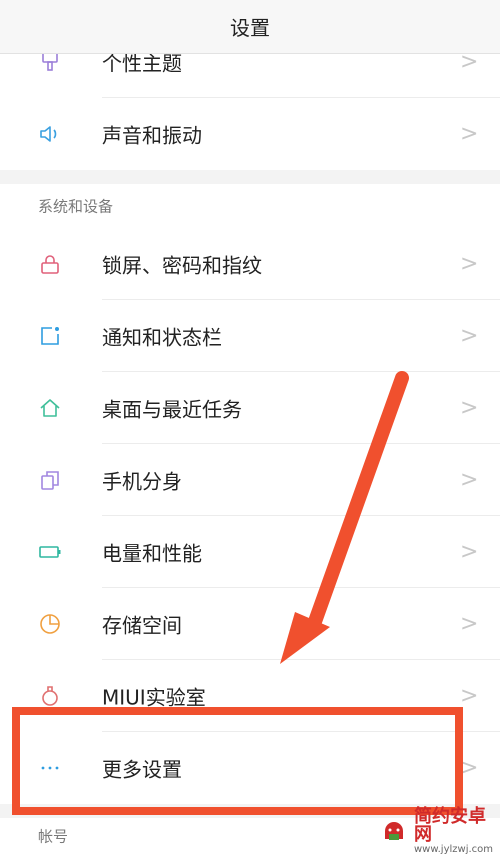 Image resolution: width=500 pixels, height=856 pixels. Describe the element at coordinates (50, 696) in the screenshot. I see `lab-flask-icon` at that location.